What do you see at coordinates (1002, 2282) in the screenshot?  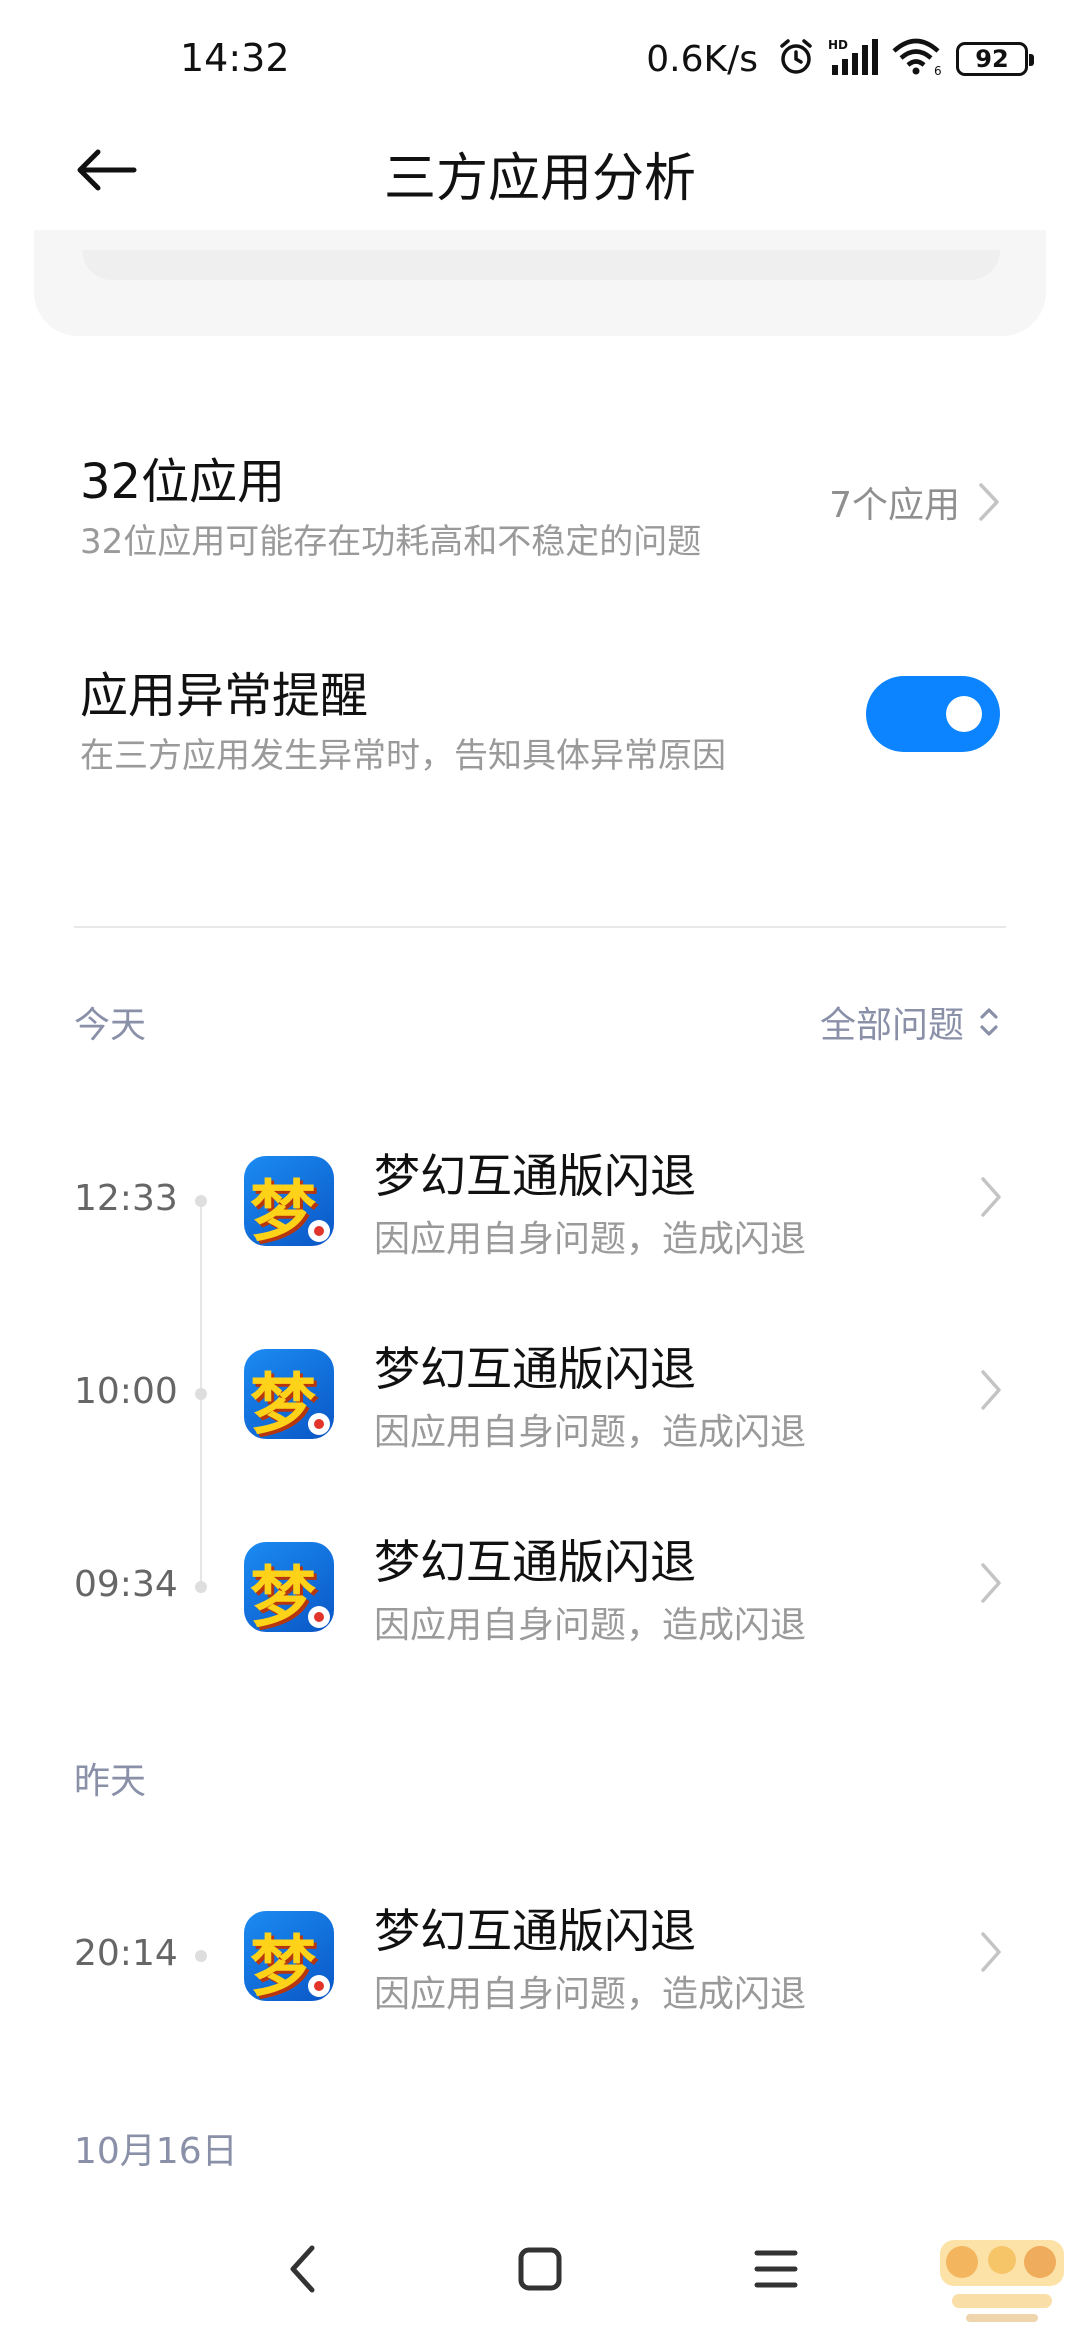 I see `watermark-logo` at bounding box center [1002, 2282].